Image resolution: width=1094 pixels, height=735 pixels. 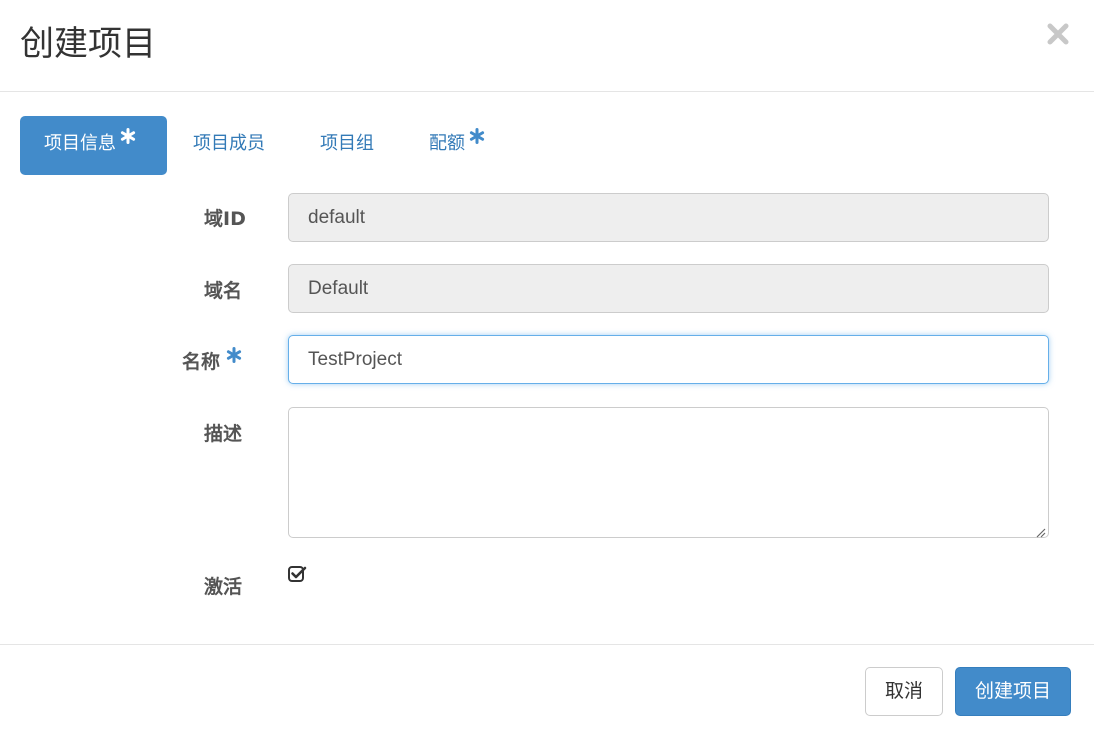 What do you see at coordinates (668, 217) in the screenshot?
I see `domain-id-field: default` at bounding box center [668, 217].